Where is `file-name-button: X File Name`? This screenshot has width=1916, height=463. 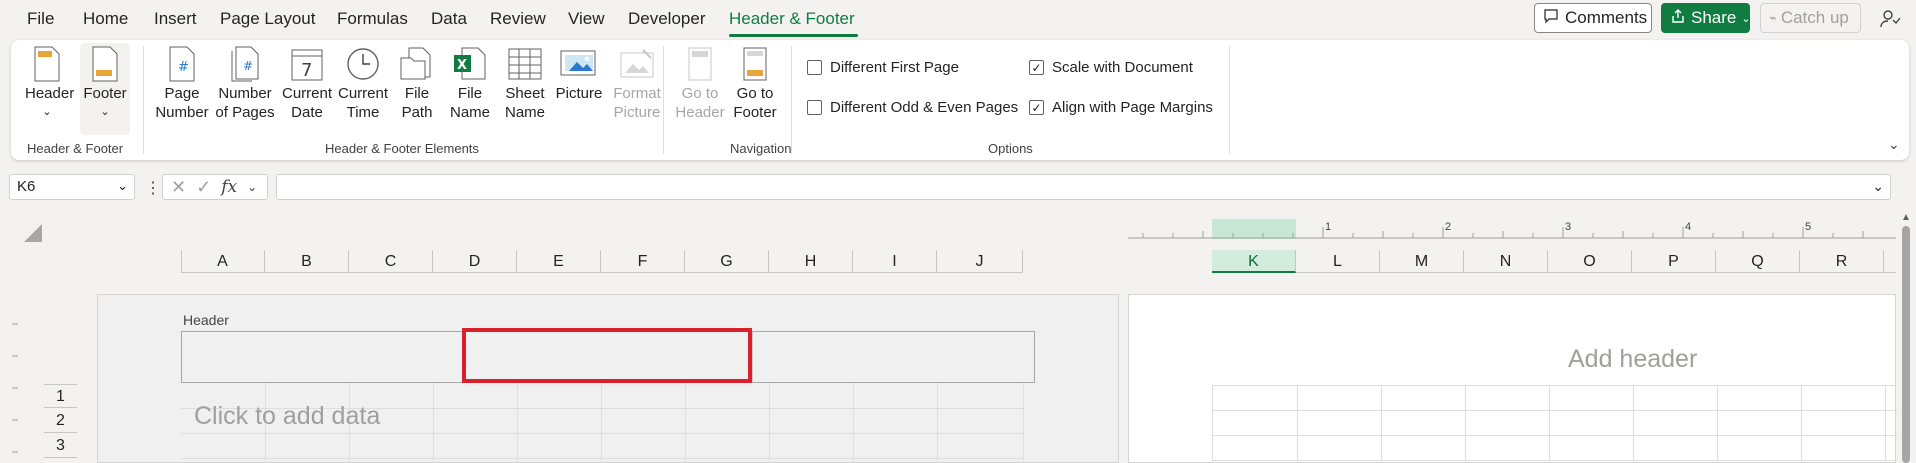 file-name-button: X File Name is located at coordinates (470, 84).